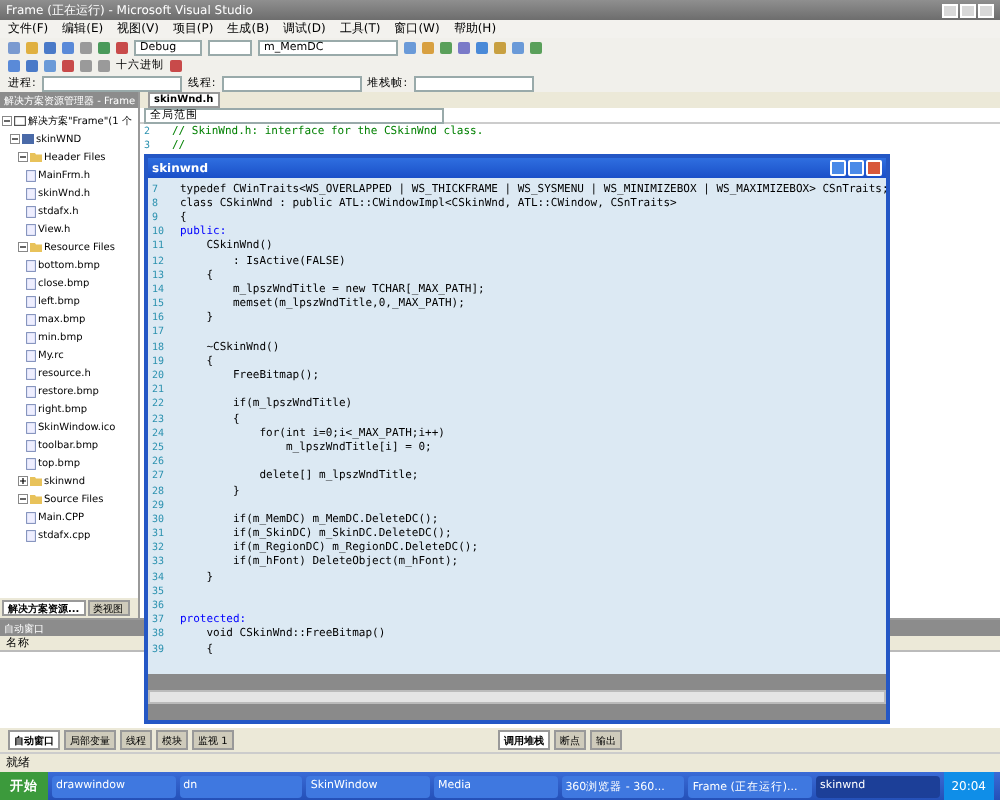  I want to click on stack-frame-dropdown, so click(473, 83).